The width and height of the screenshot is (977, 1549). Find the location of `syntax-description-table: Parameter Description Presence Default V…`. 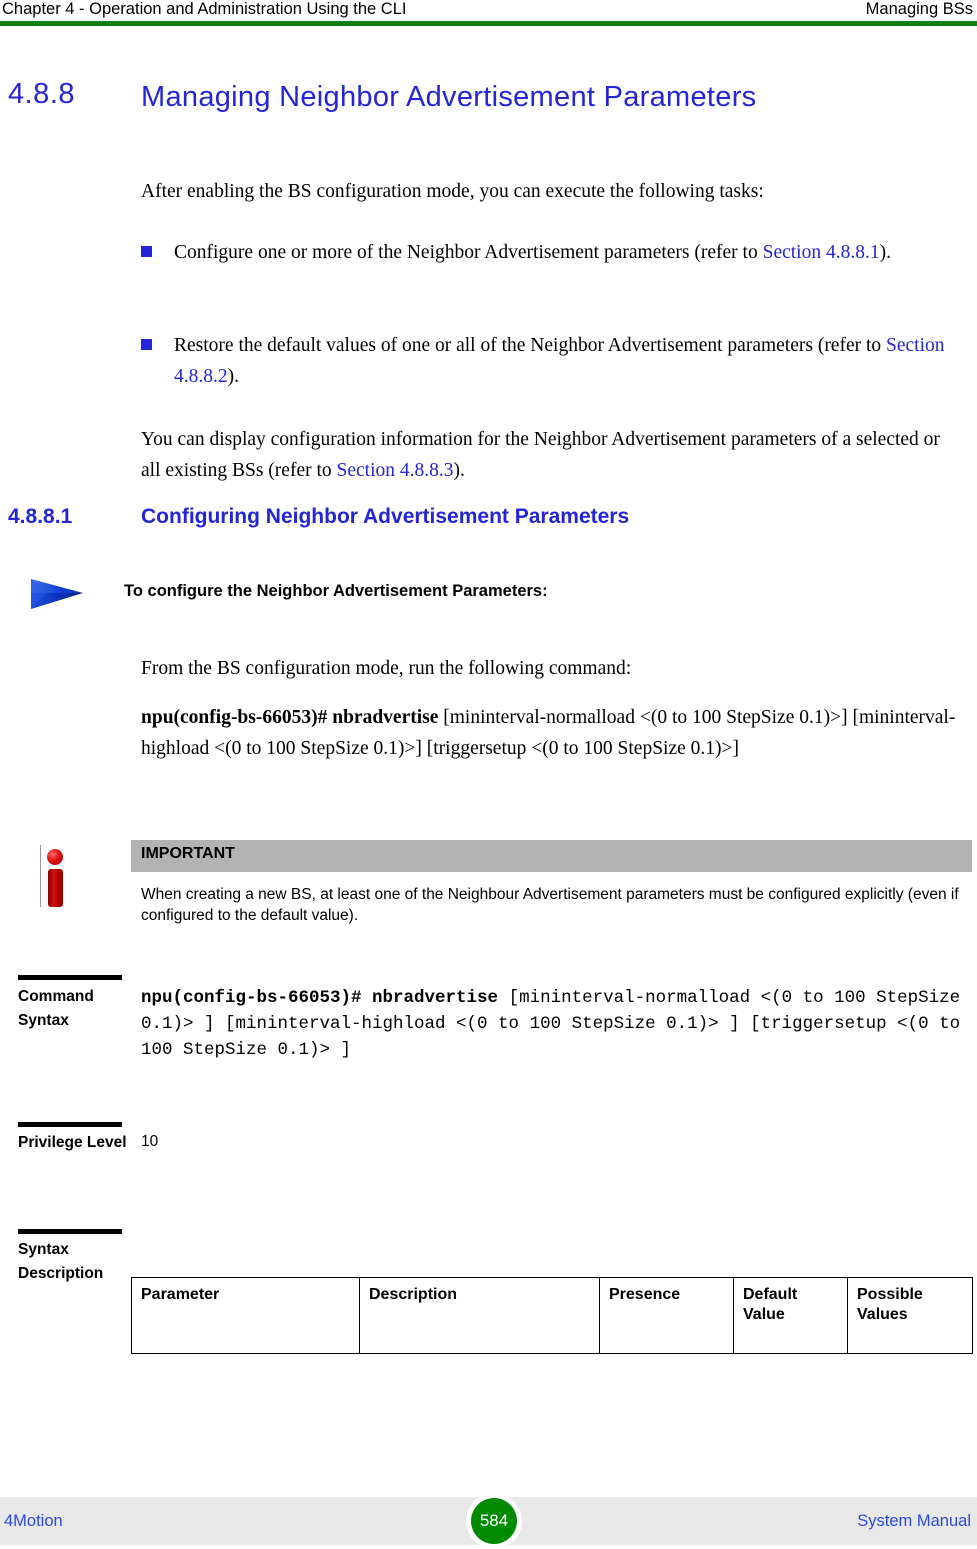

syntax-description-table: Parameter Description Presence Default V… is located at coordinates (552, 1315).